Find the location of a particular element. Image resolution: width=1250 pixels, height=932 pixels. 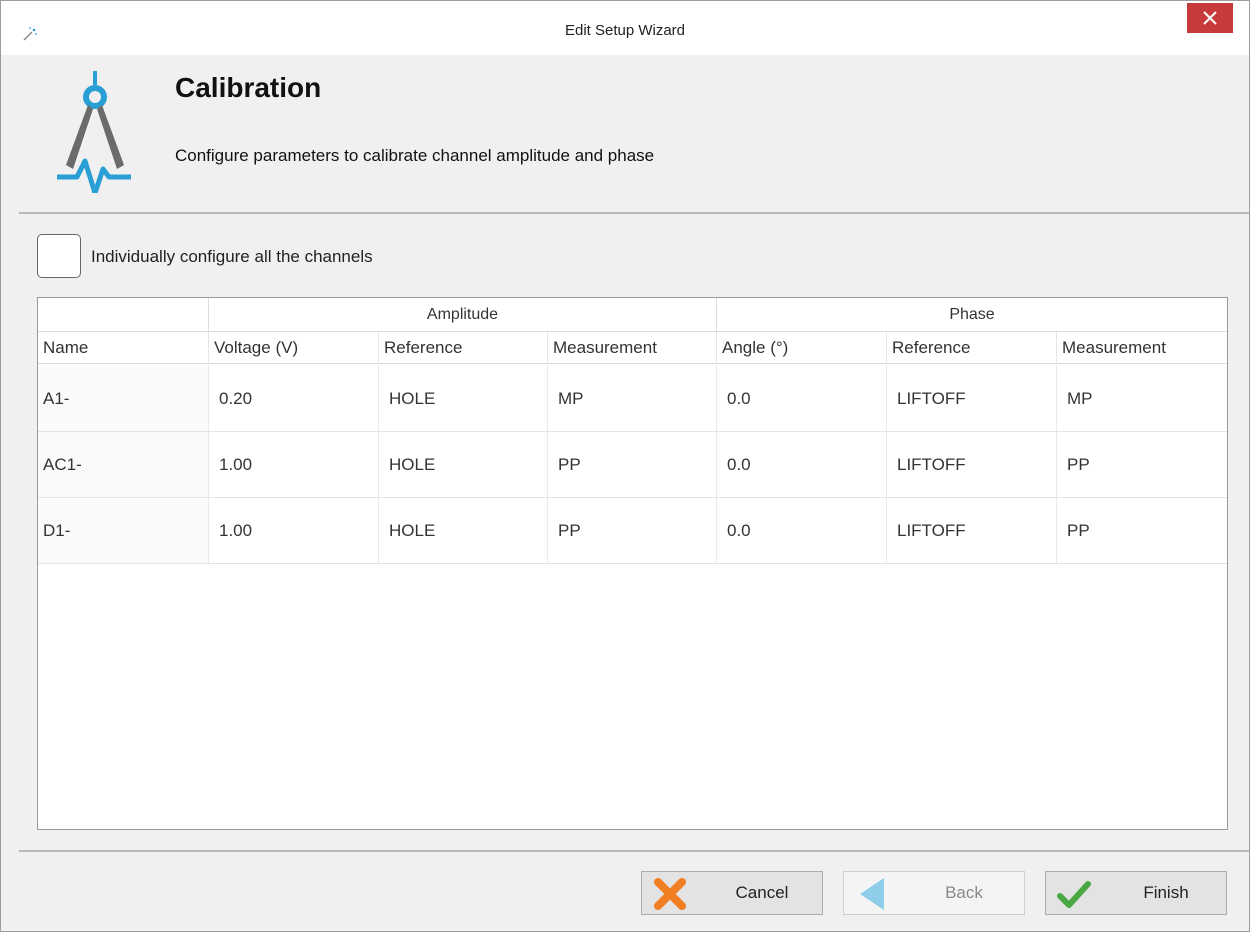

column-header-amplitude-measurement: Measurement is located at coordinates (631, 348).